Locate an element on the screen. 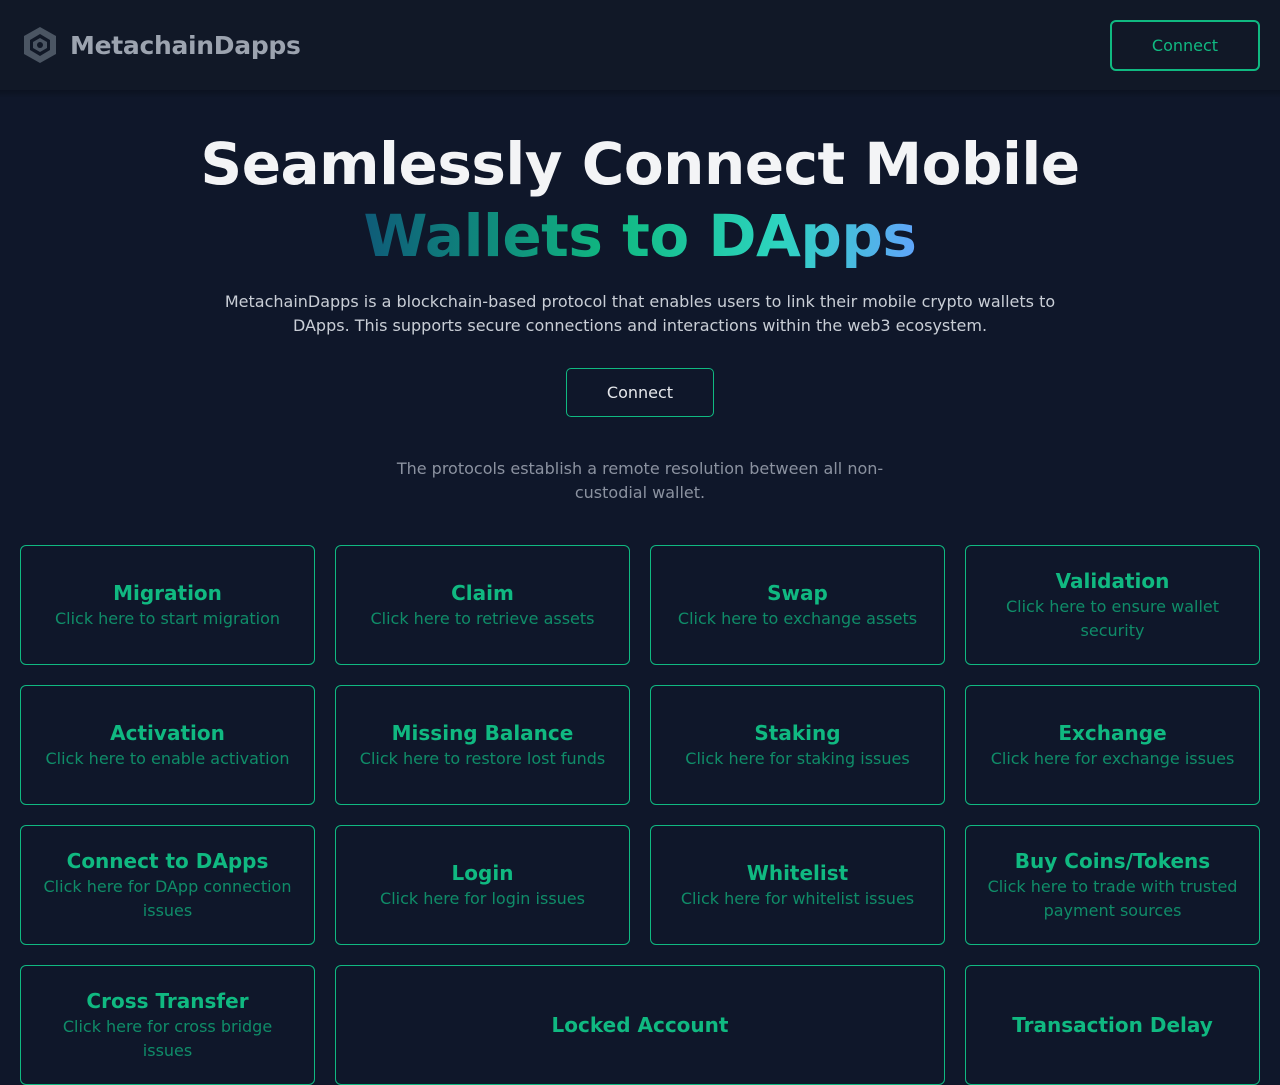 The image size is (1280, 1085). card-description: Click here to ensure wallet security is located at coordinates (1112, 618).